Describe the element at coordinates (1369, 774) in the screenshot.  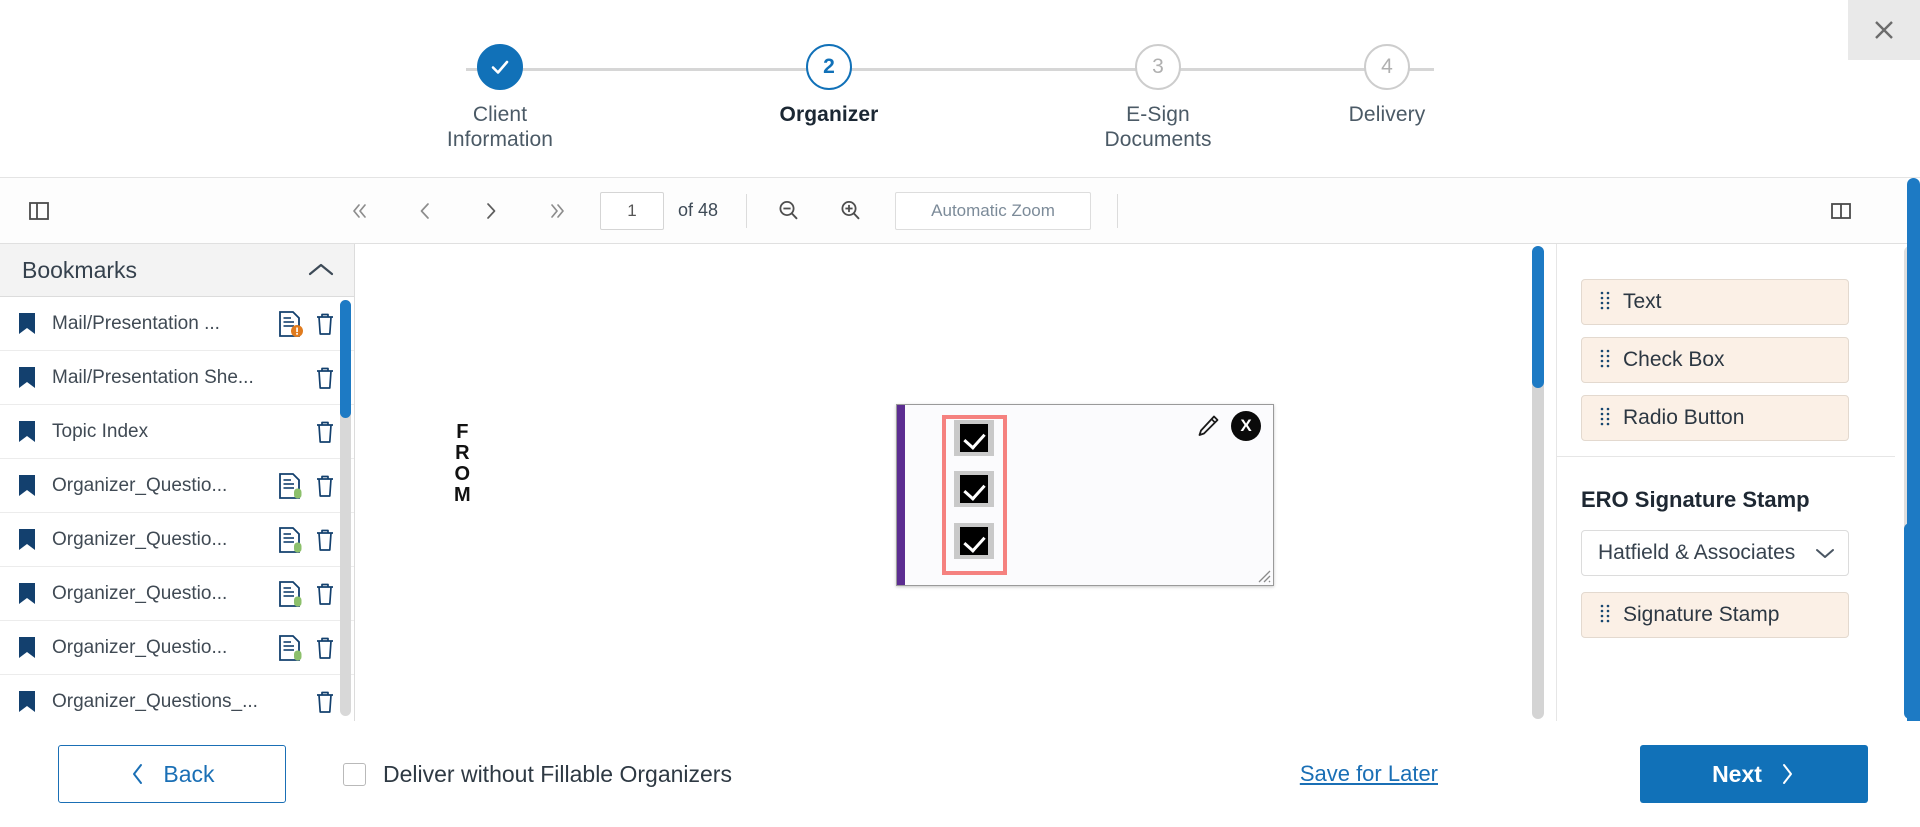
I see `save-for-later-link: Save for Later` at that location.